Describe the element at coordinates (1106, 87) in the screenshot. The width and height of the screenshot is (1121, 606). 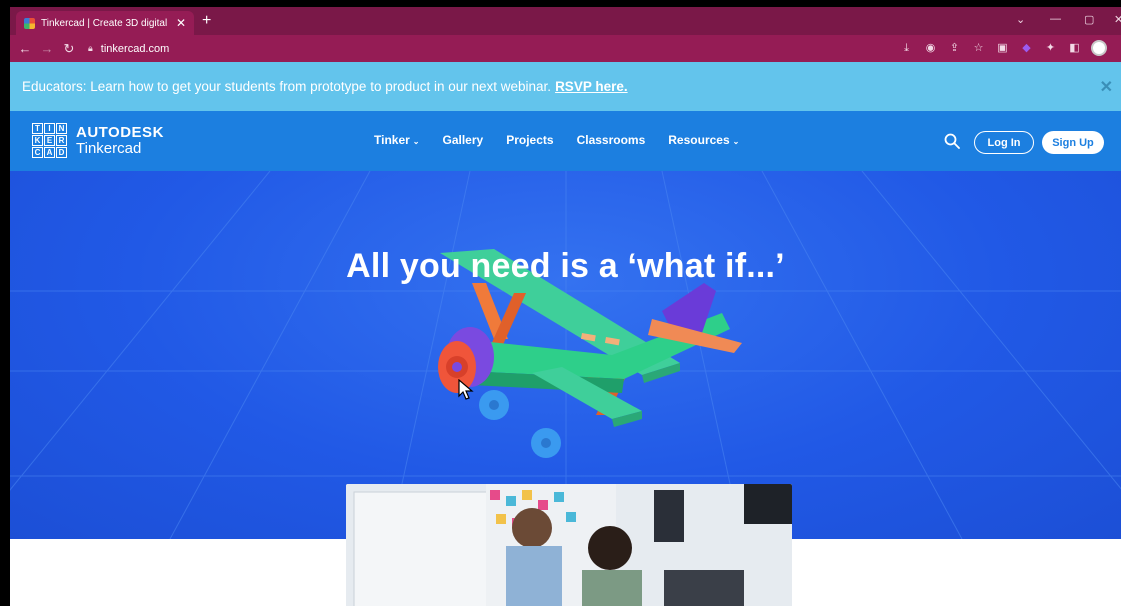
I see `close-banner-icon: ✕` at that location.